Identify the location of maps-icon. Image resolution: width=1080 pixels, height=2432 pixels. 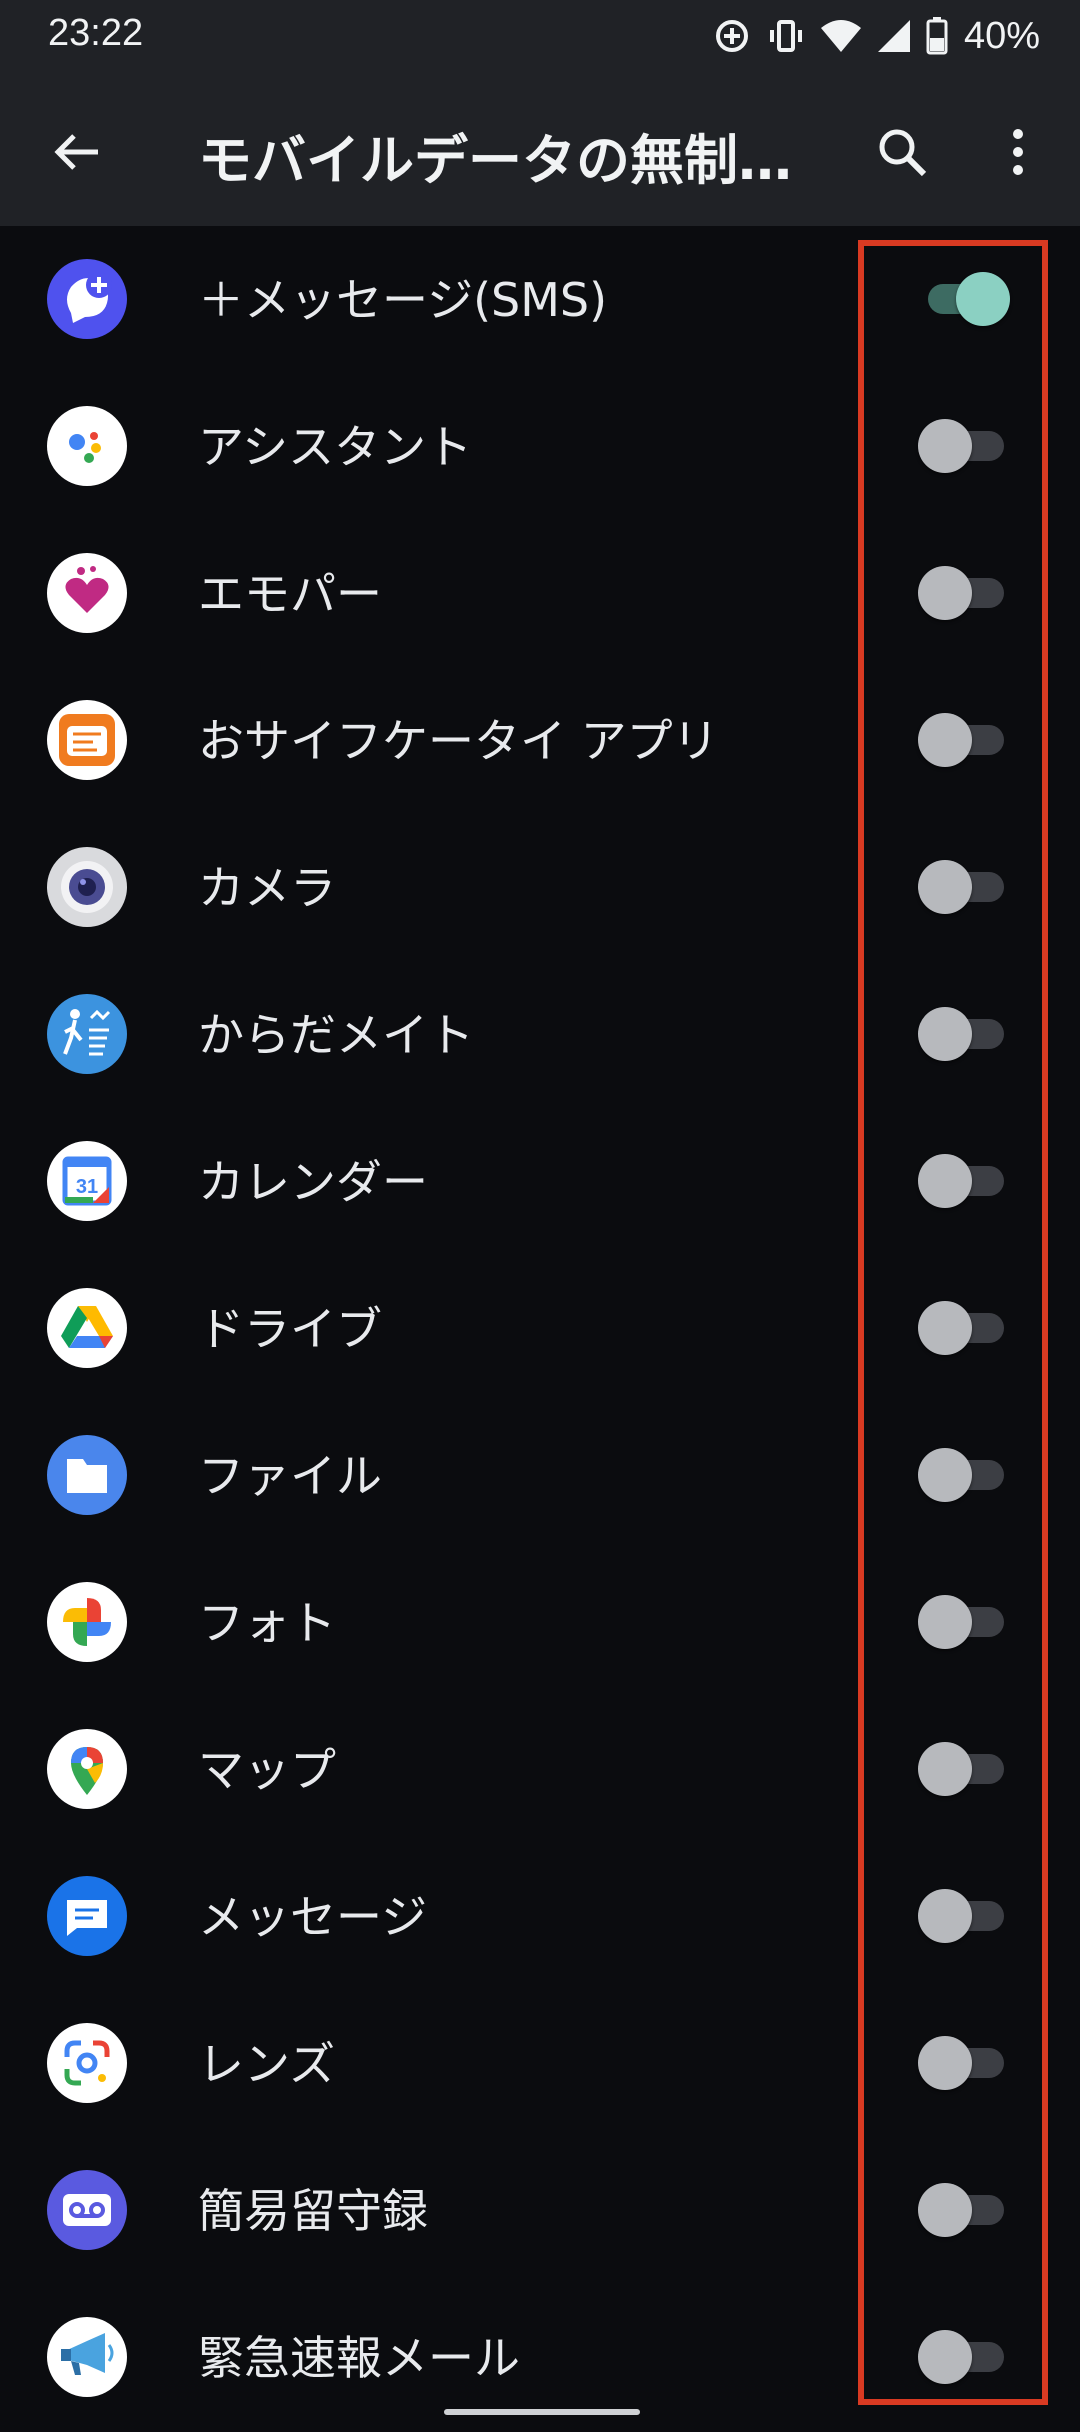
(87, 1769).